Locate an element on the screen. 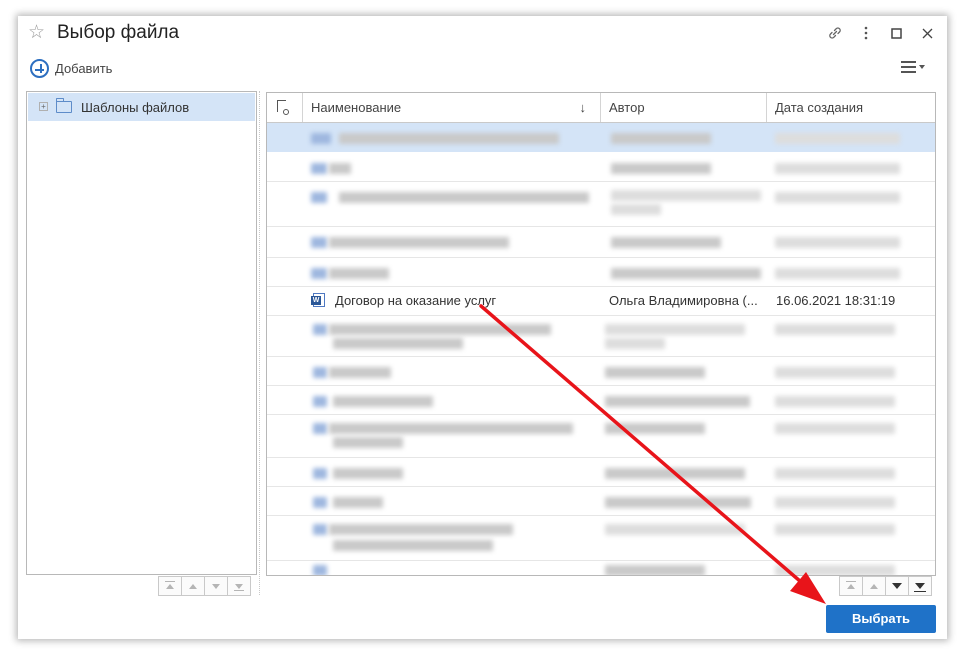 The height and width of the screenshot is (659, 967). column-header-author-label: Автор is located at coordinates (627, 107).